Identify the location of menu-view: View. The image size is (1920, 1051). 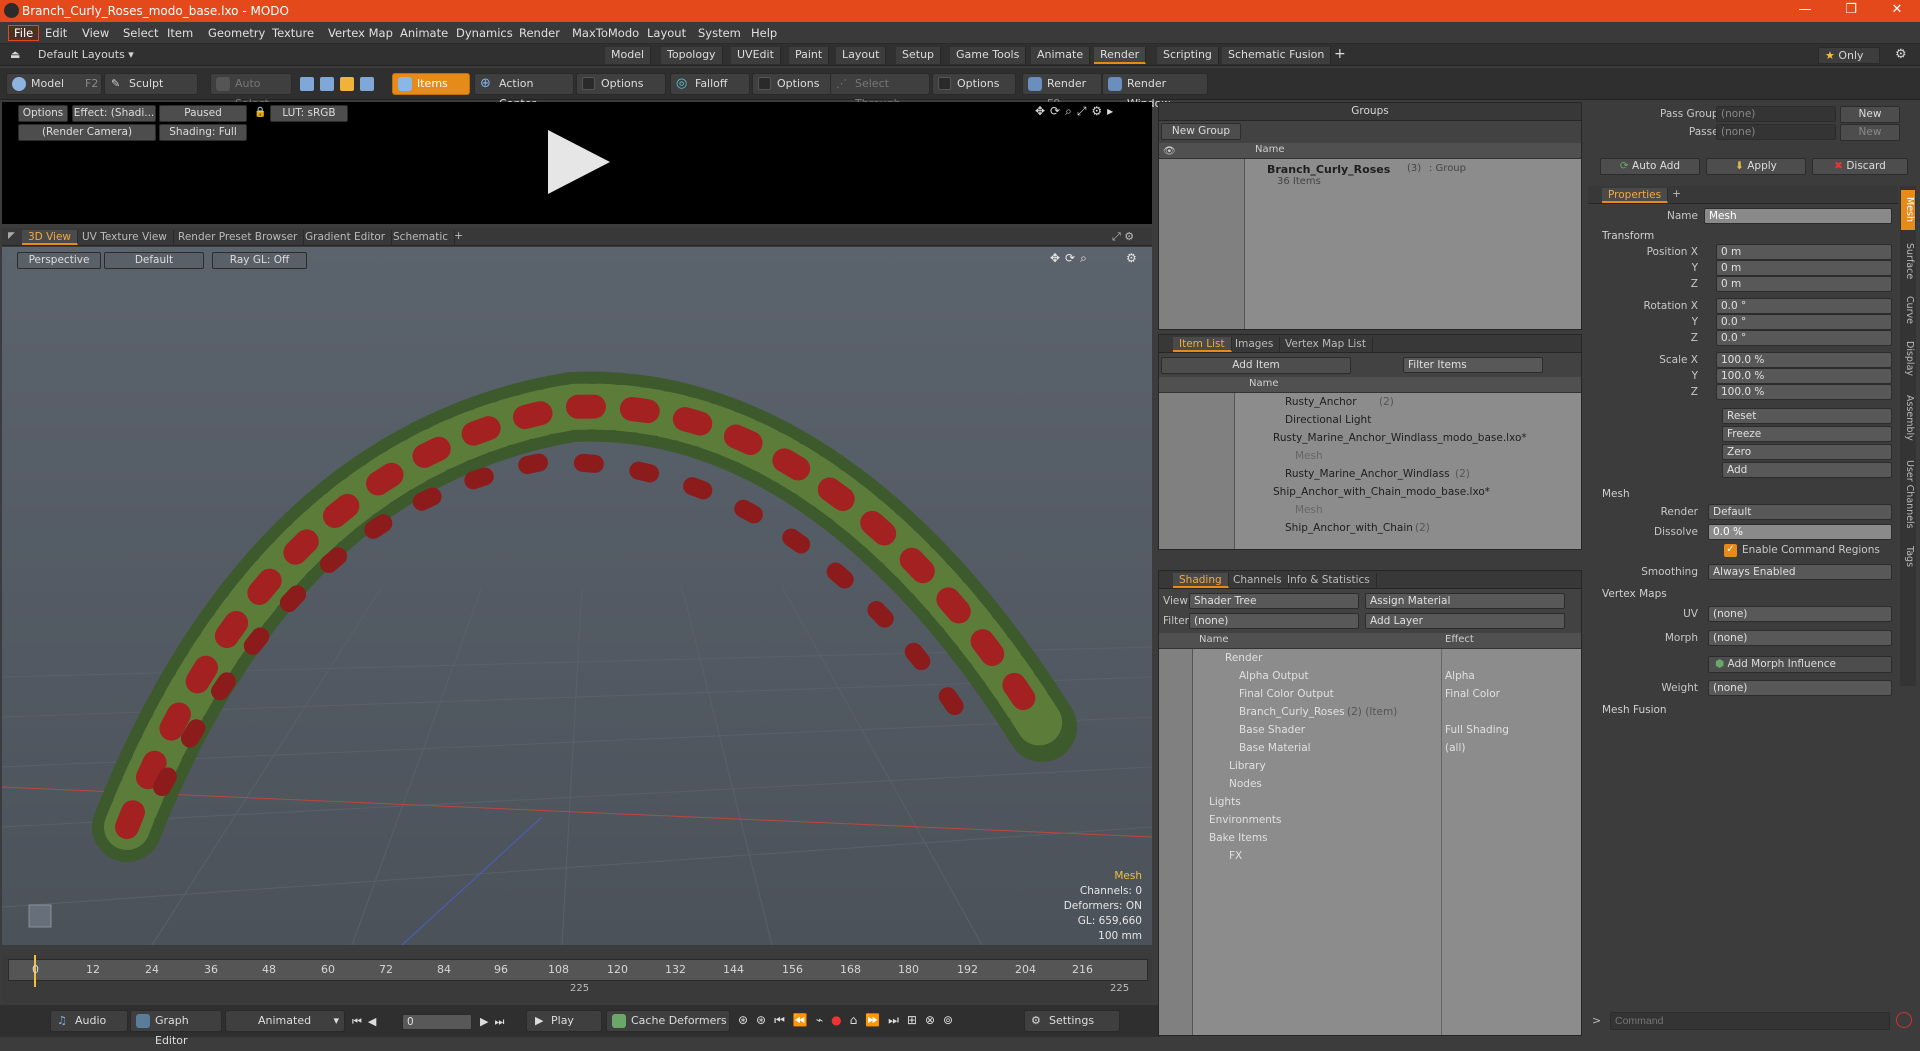
(95, 33).